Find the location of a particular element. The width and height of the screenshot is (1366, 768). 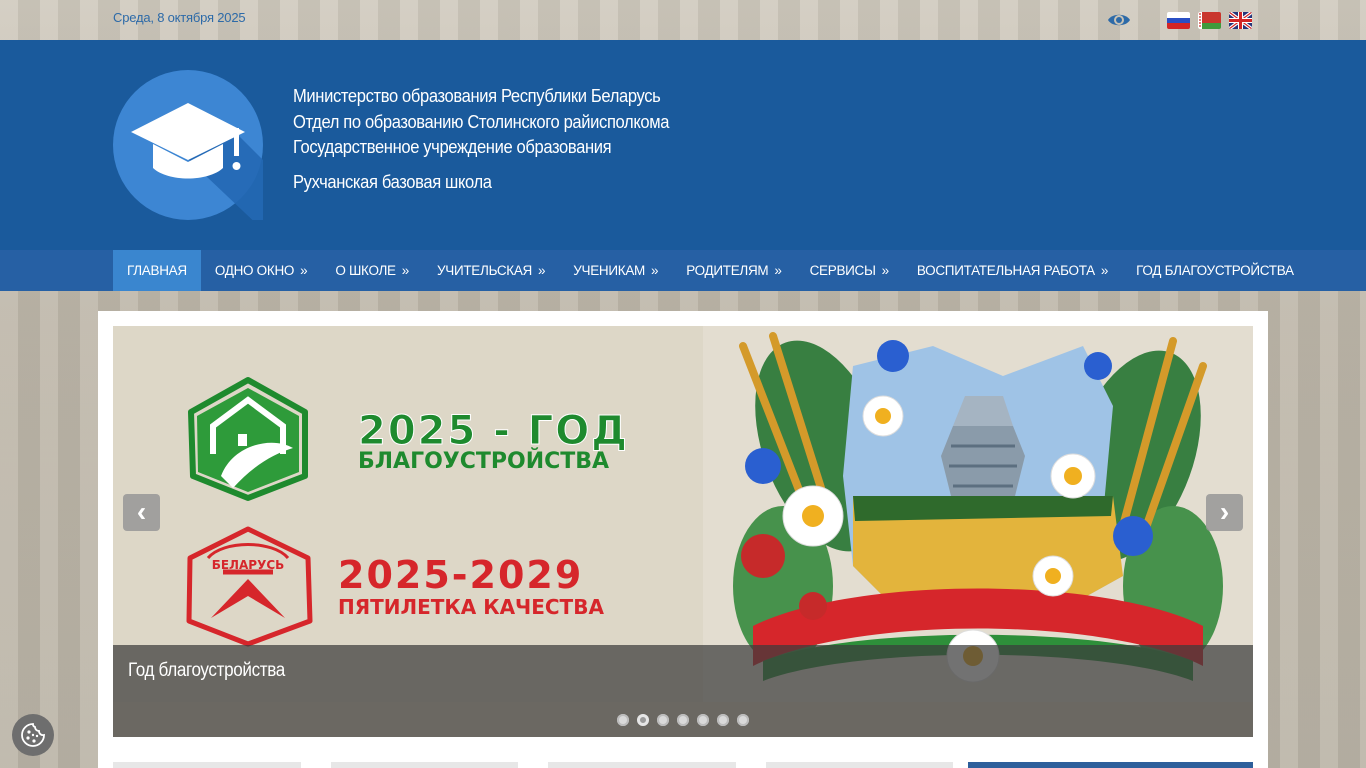

nav-item-about-school: О школе» is located at coordinates (372, 270).